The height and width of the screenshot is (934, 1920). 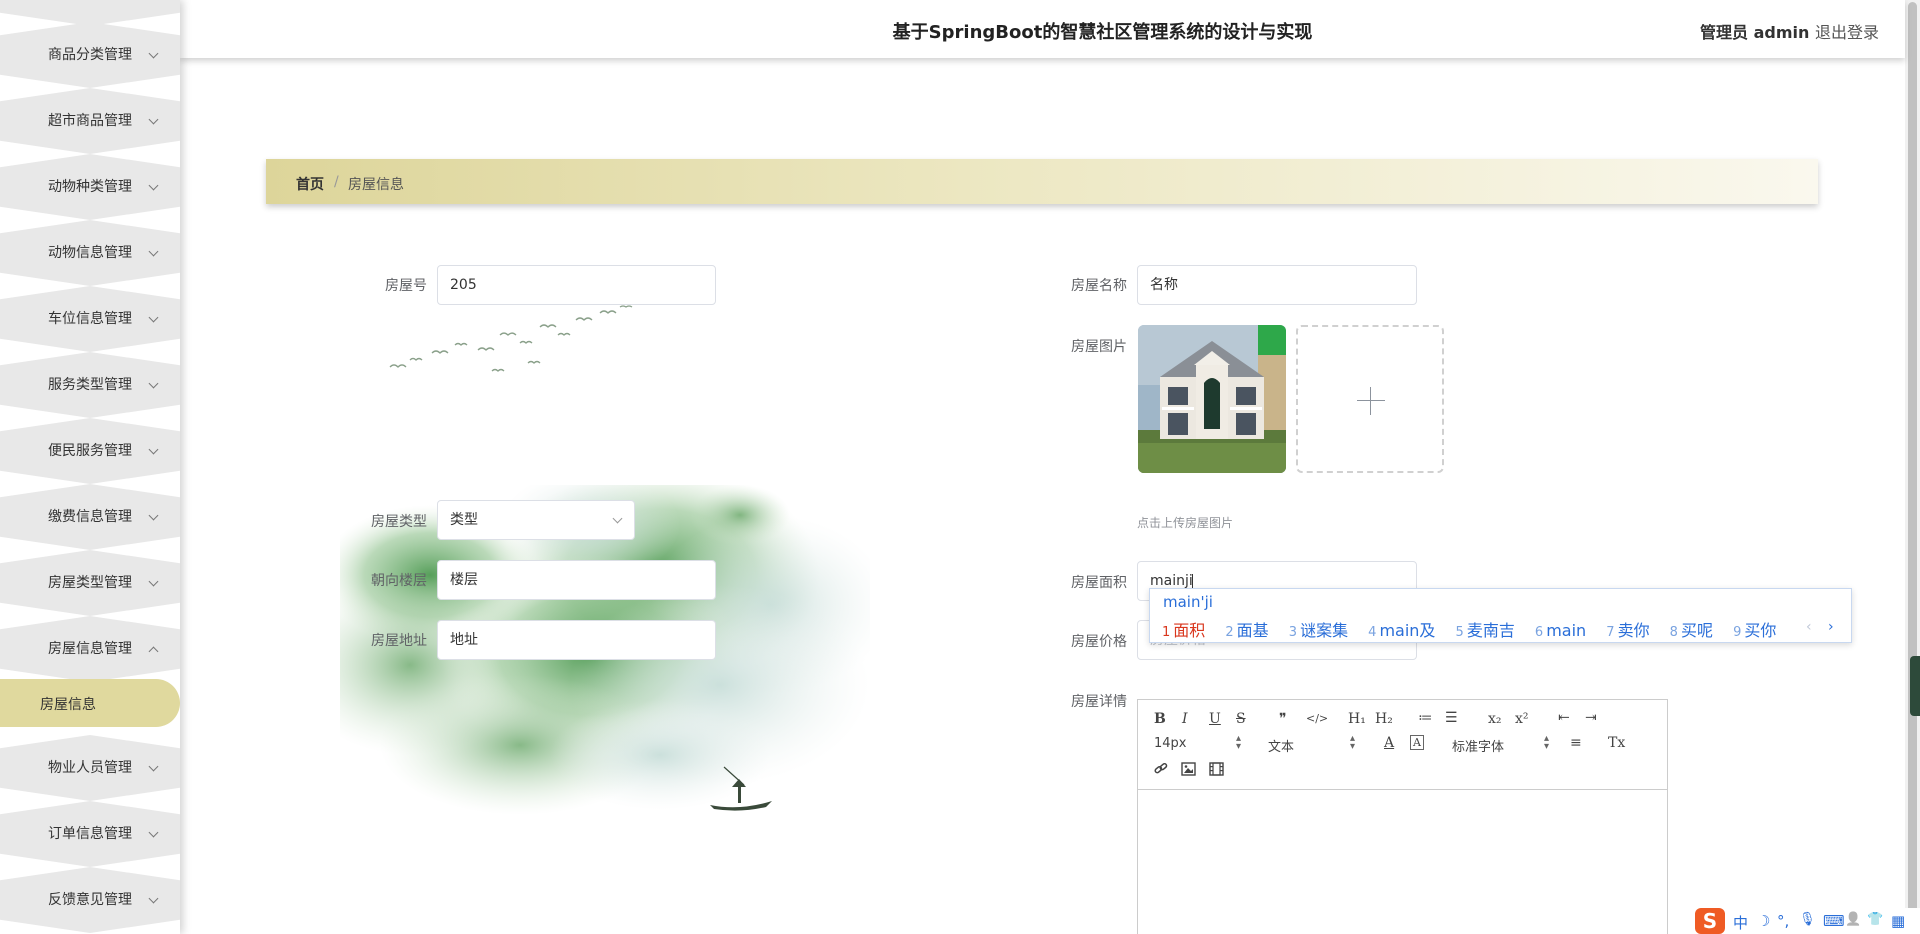 I want to click on sidebar-item-feedback: 反馈意见管理, so click(x=90, y=900).